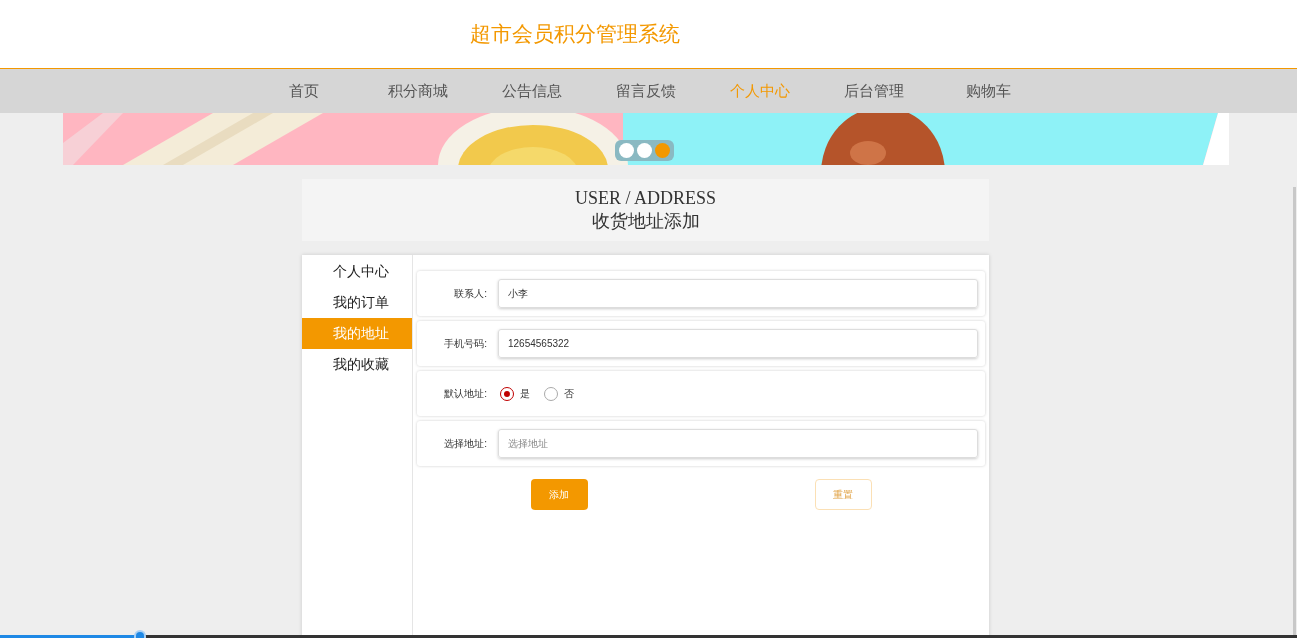 This screenshot has height=638, width=1297. What do you see at coordinates (874, 91) in the screenshot?
I see `nav-link: 后台管理` at bounding box center [874, 91].